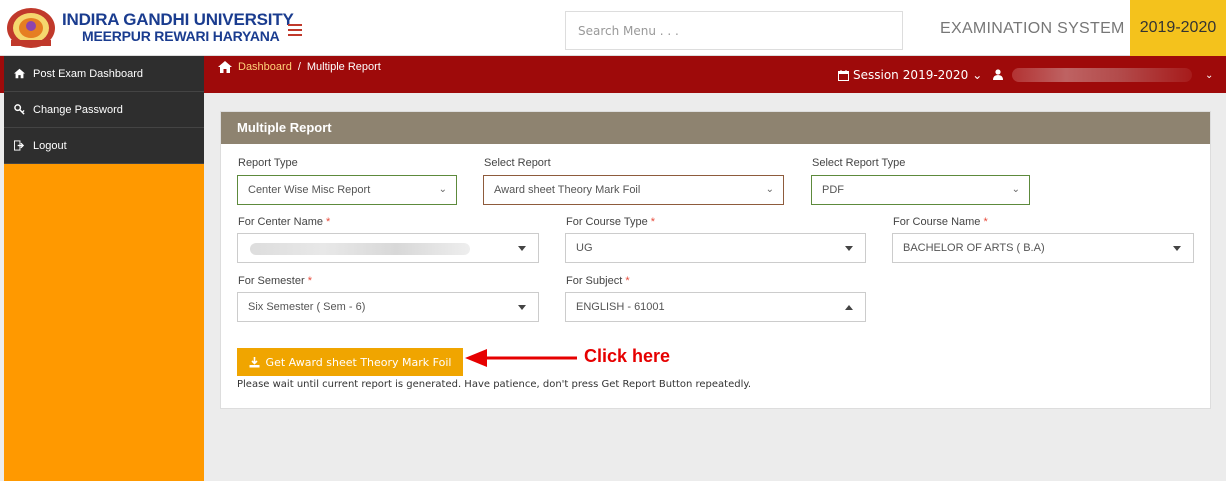 The image size is (1226, 481). Describe the element at coordinates (358, 362) in the screenshot. I see `get-report-button-label: Get Award sheet Theory Mark Foil` at that location.